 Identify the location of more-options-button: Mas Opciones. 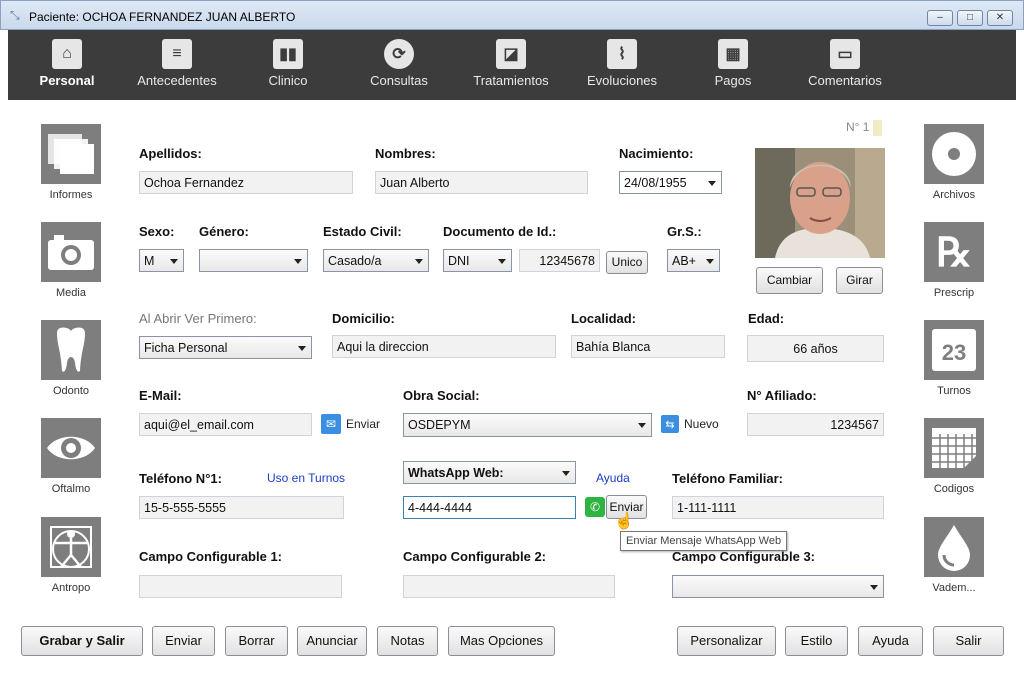
(501, 641).